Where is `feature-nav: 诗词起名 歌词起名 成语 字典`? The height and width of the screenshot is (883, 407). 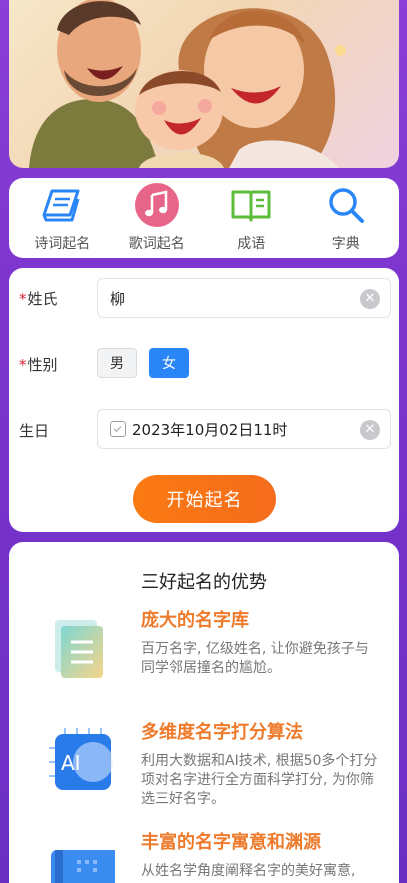 feature-nav: 诗词起名 歌词起名 成语 字典 is located at coordinates (204, 218).